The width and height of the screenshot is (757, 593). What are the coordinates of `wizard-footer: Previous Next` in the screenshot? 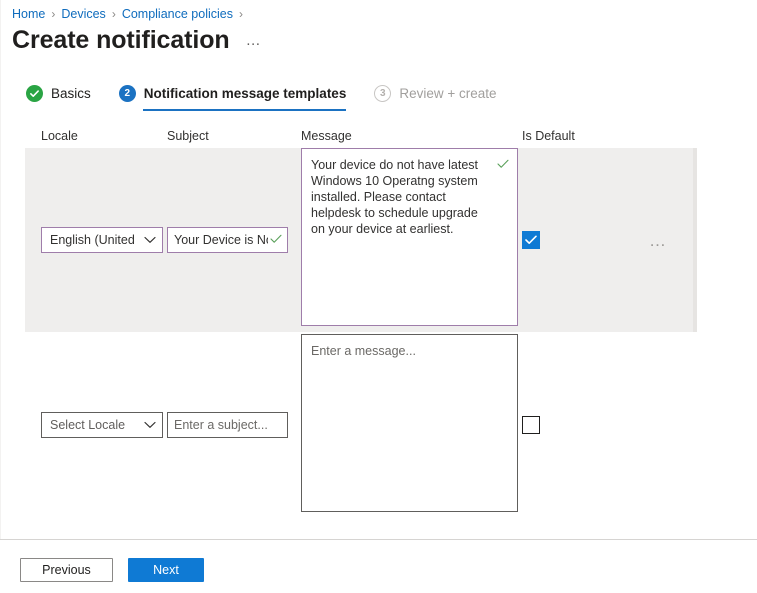 It's located at (112, 570).